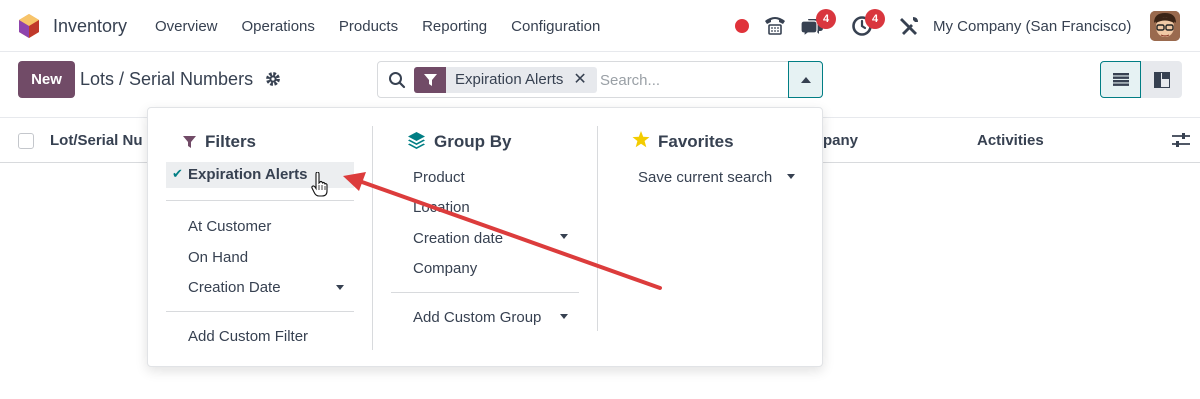 The image size is (1200, 399). I want to click on hand-pointer-cursor-icon, so click(319, 184).